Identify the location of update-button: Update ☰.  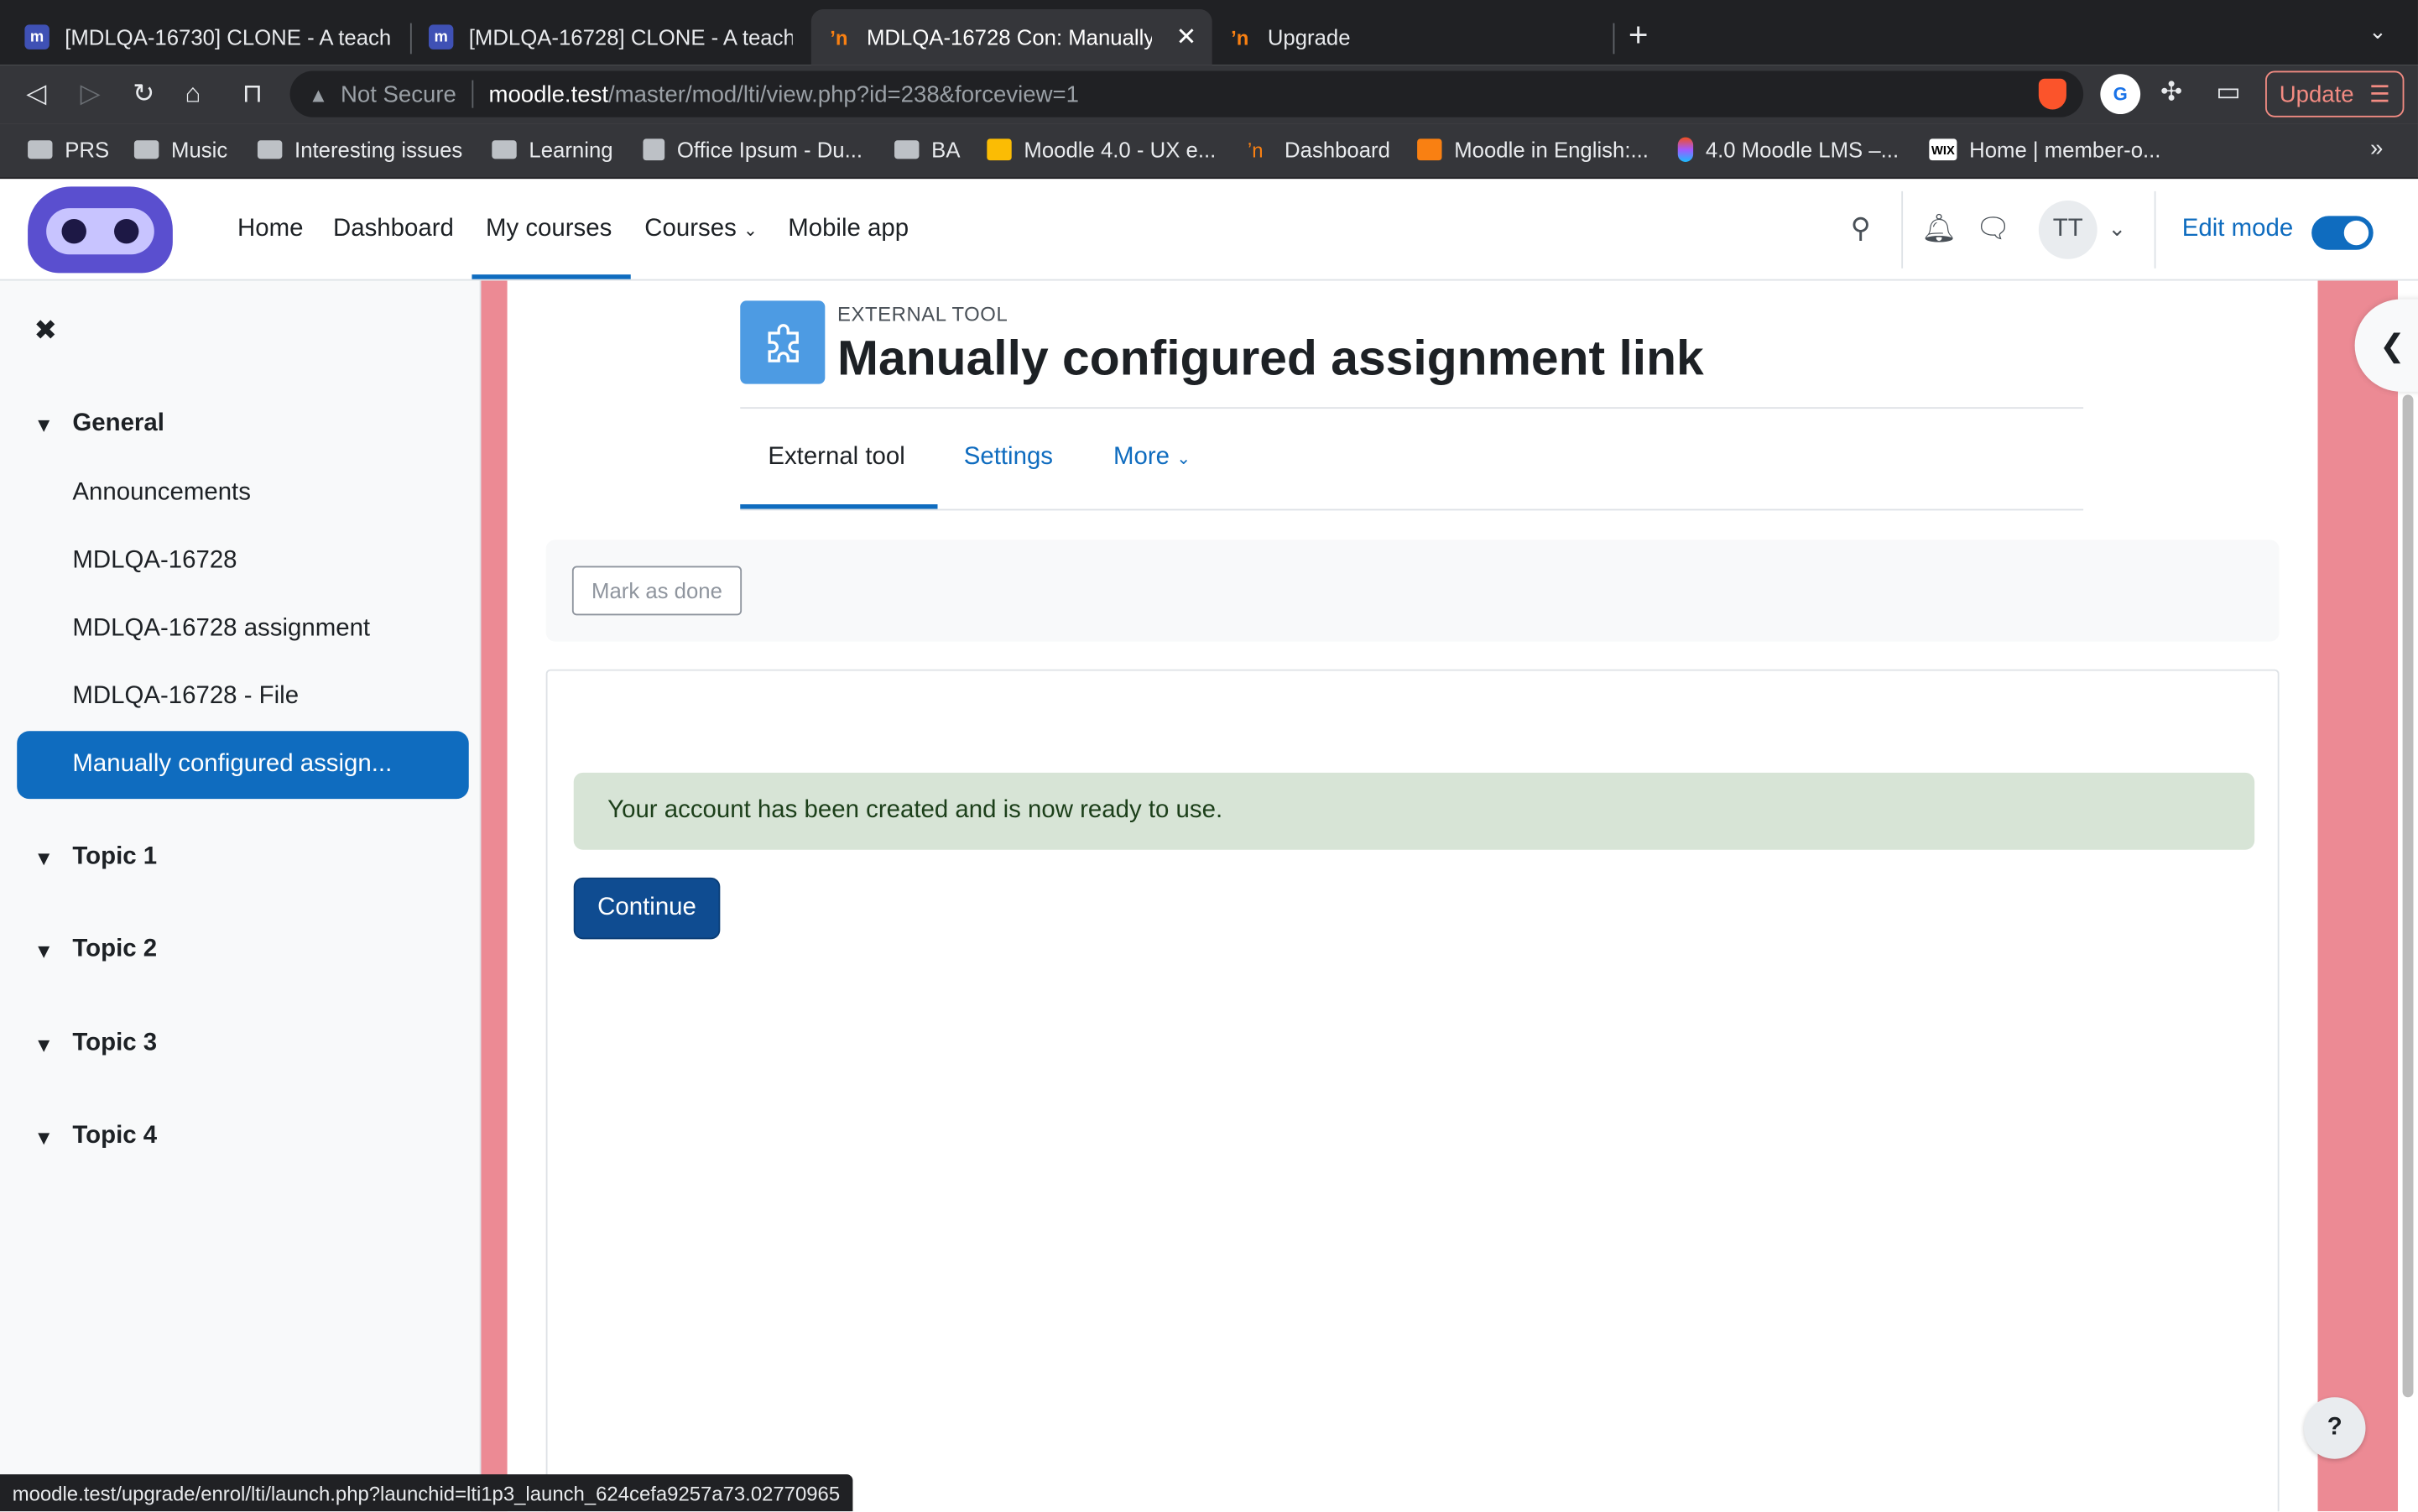
(2335, 94).